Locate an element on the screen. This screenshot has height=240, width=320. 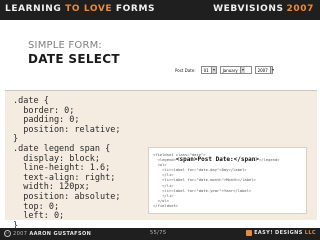
brand-name: WEBVISIONS is located at coordinates (248, 9).